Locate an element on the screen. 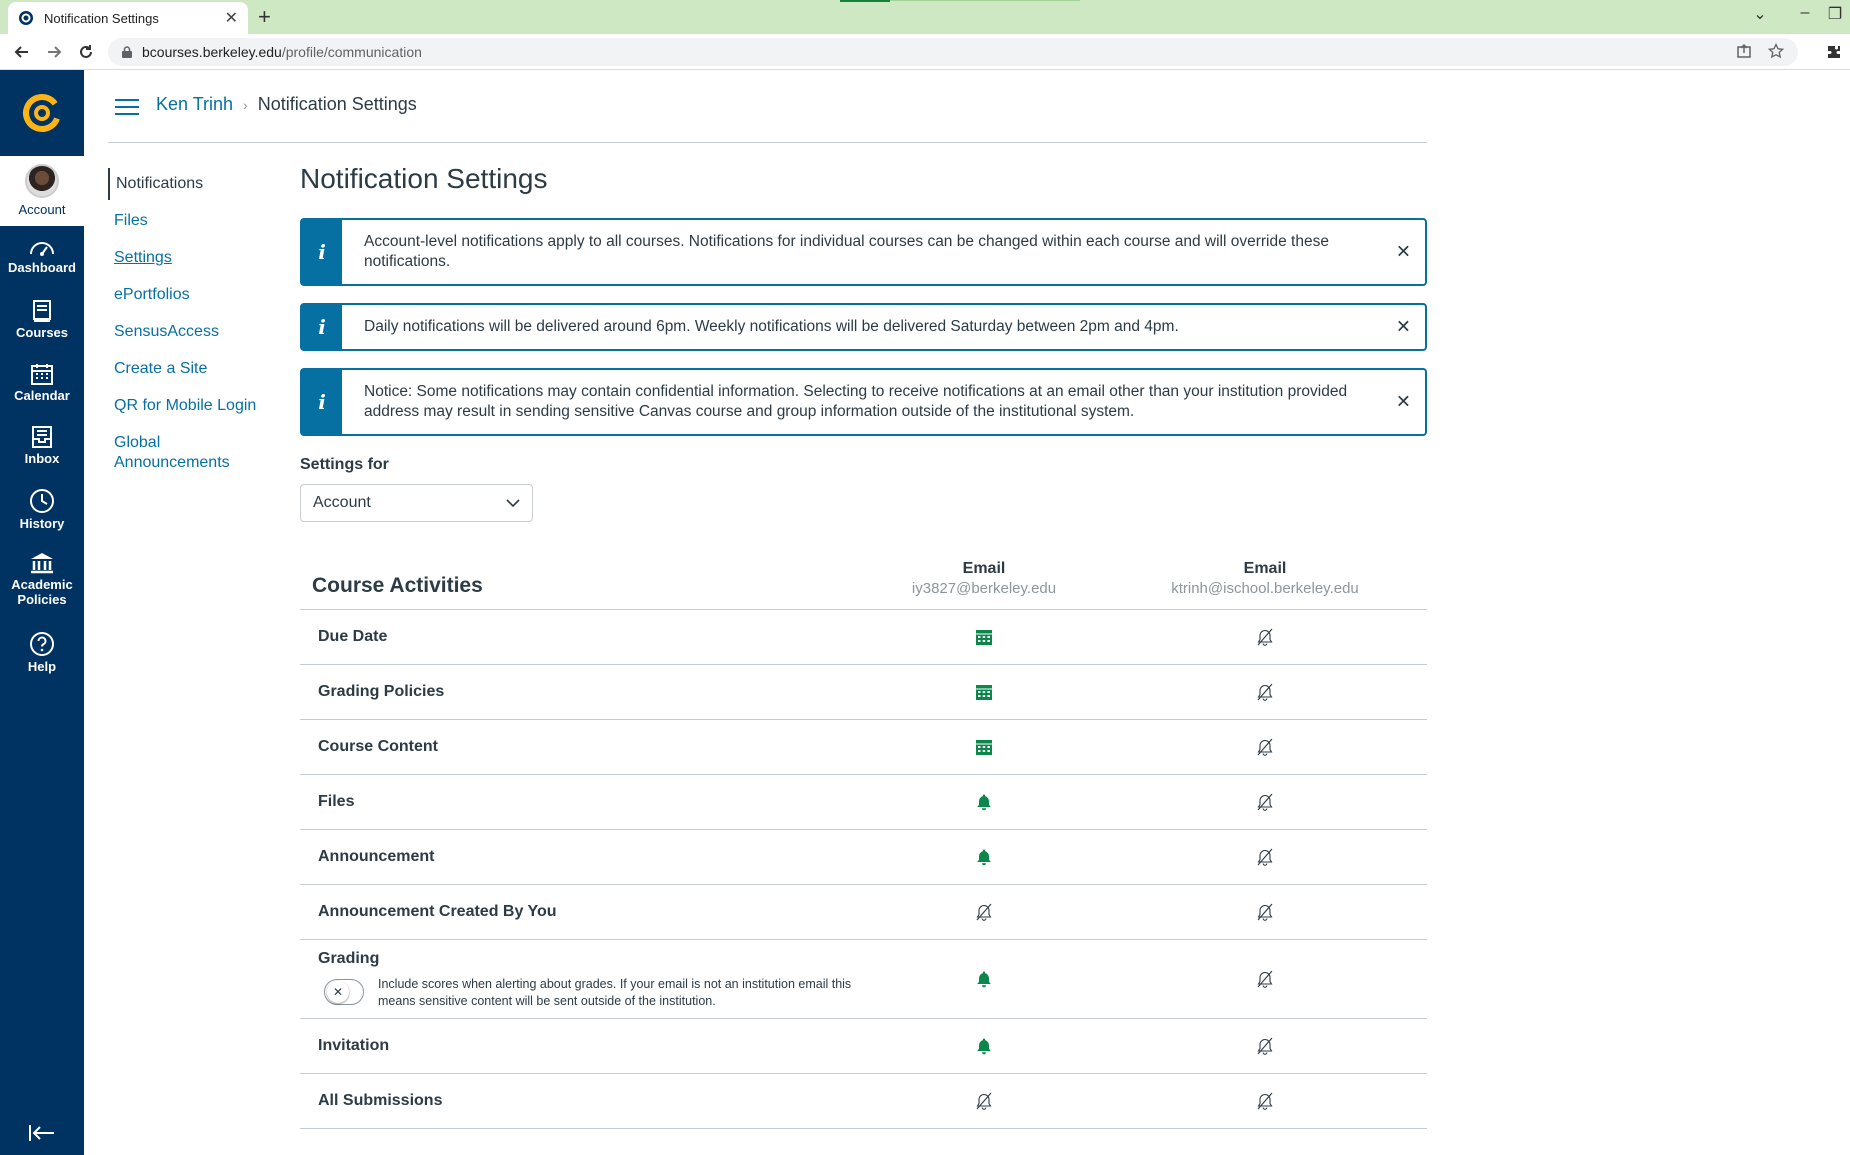 This screenshot has width=1850, height=1155. subnav-global-announcements: Global Announcements is located at coordinates (183, 453).